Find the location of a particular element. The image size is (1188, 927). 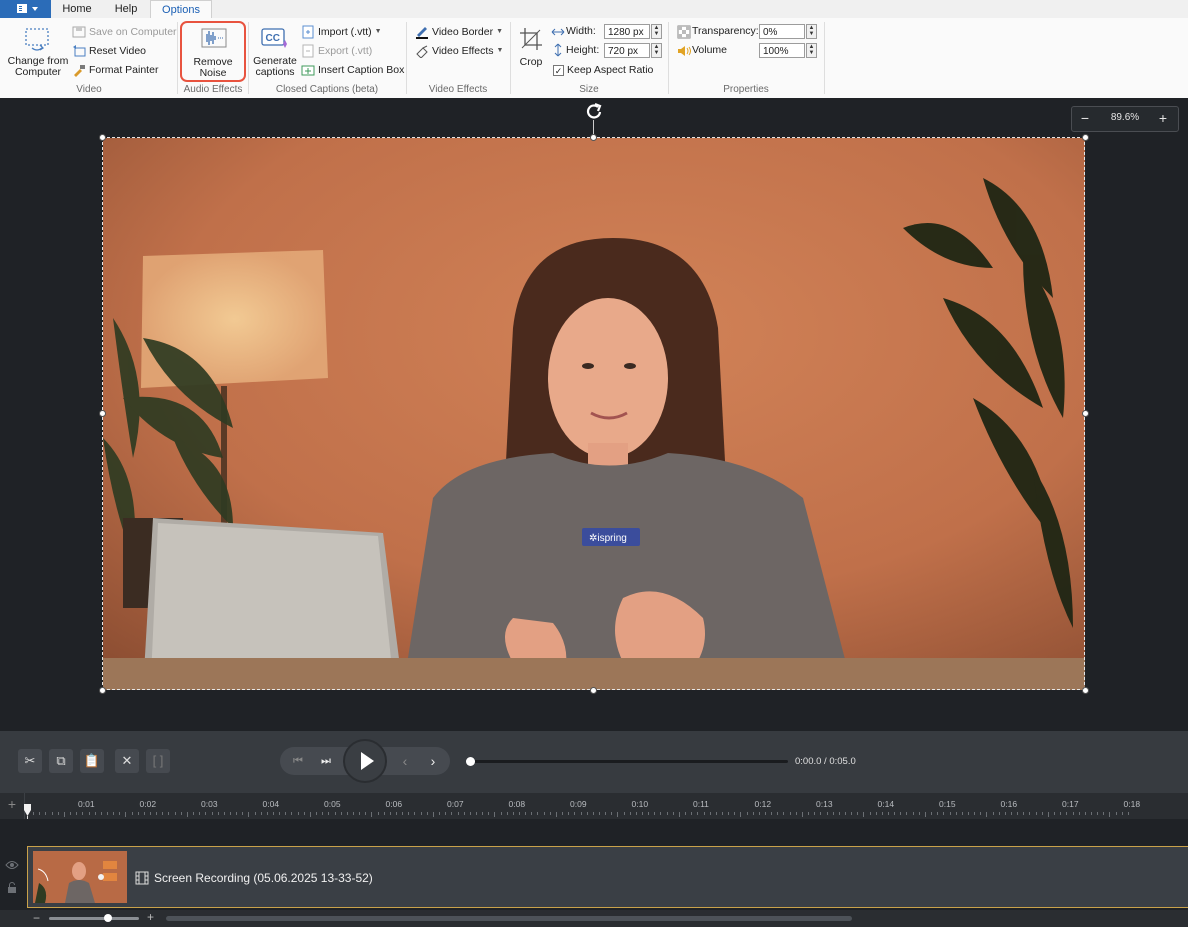

insert-caption-box-button: Insert Caption Box is located at coordinates (352, 70).